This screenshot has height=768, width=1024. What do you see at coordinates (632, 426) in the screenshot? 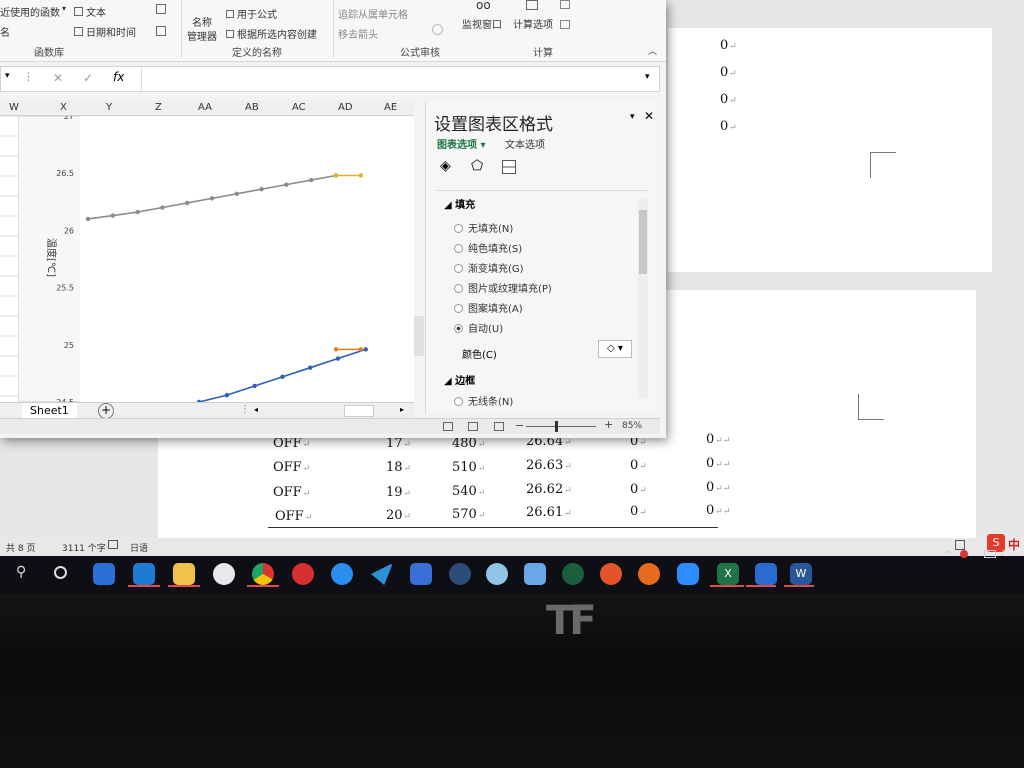
I see `zoom-level: 85%` at bounding box center [632, 426].